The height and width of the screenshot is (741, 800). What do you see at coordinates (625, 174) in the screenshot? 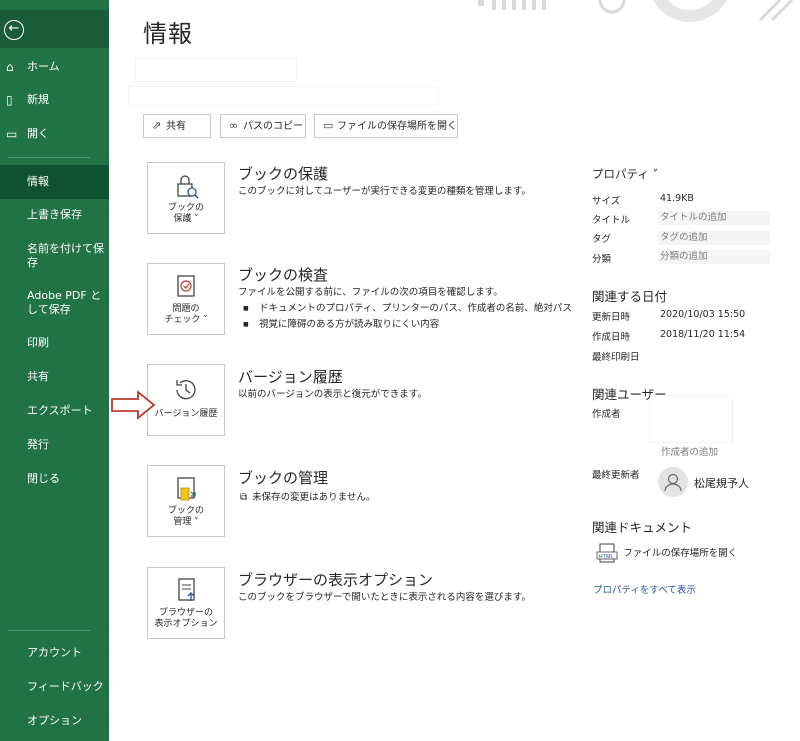
I see `properties-header: プロパティ ˅` at bounding box center [625, 174].